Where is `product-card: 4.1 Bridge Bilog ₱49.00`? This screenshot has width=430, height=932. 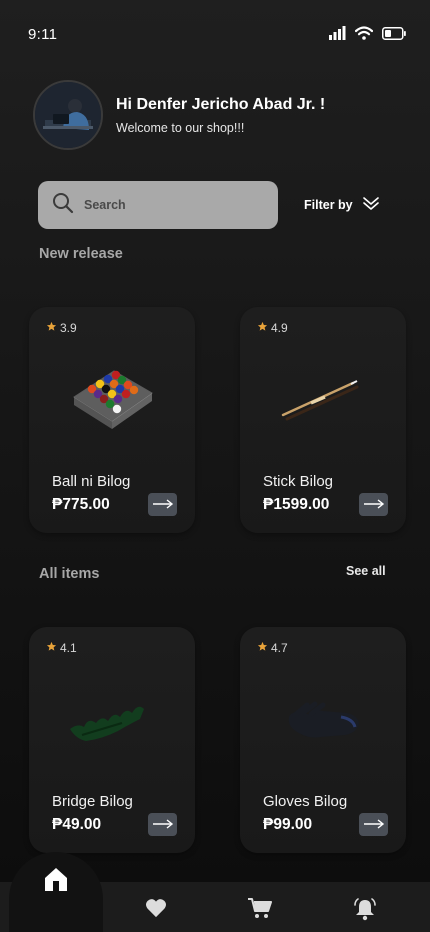
product-card: 4.1 Bridge Bilog ₱49.00 is located at coordinates (112, 740).